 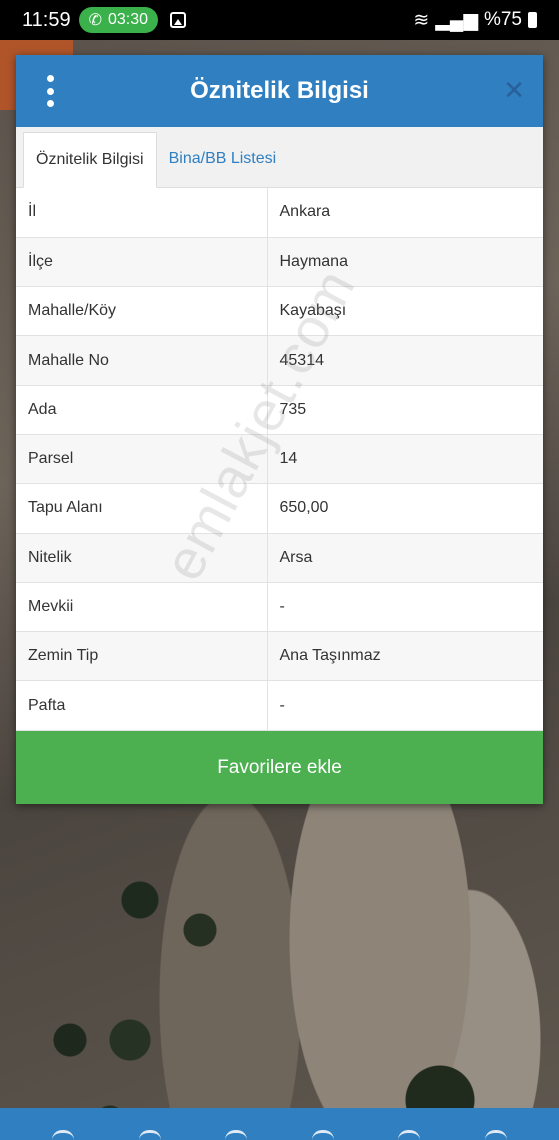 What do you see at coordinates (178, 20) in the screenshot?
I see `gallery-icon` at bounding box center [178, 20].